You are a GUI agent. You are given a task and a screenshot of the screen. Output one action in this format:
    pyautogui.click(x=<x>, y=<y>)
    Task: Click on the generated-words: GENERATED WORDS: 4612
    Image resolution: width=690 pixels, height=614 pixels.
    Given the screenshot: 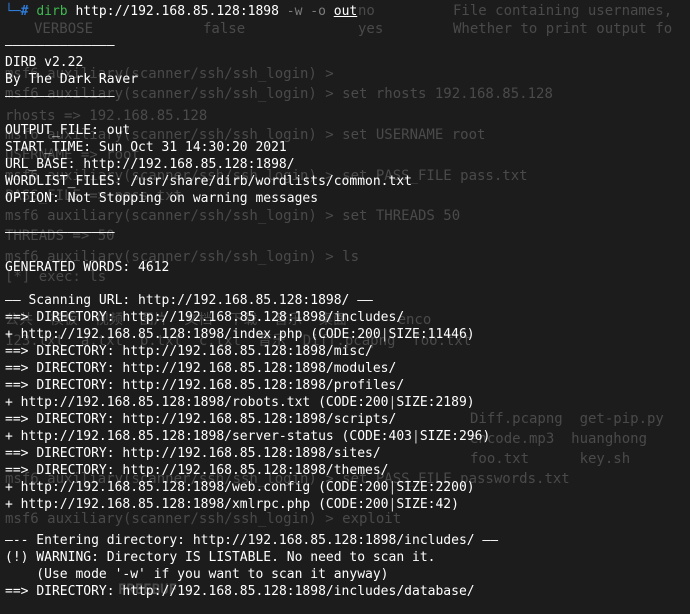 What is the action you would take?
    pyautogui.click(x=87, y=267)
    